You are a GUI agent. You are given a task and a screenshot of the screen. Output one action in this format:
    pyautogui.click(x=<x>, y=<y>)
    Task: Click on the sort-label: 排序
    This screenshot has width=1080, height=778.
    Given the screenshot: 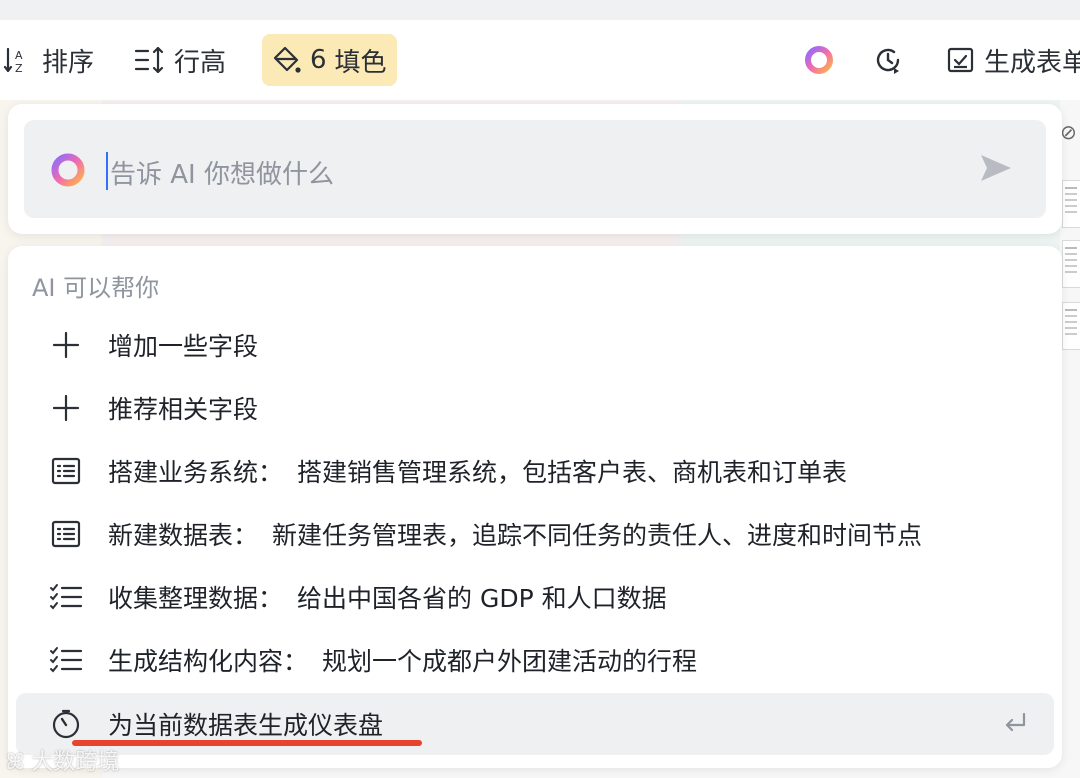 What is the action you would take?
    pyautogui.click(x=68, y=62)
    